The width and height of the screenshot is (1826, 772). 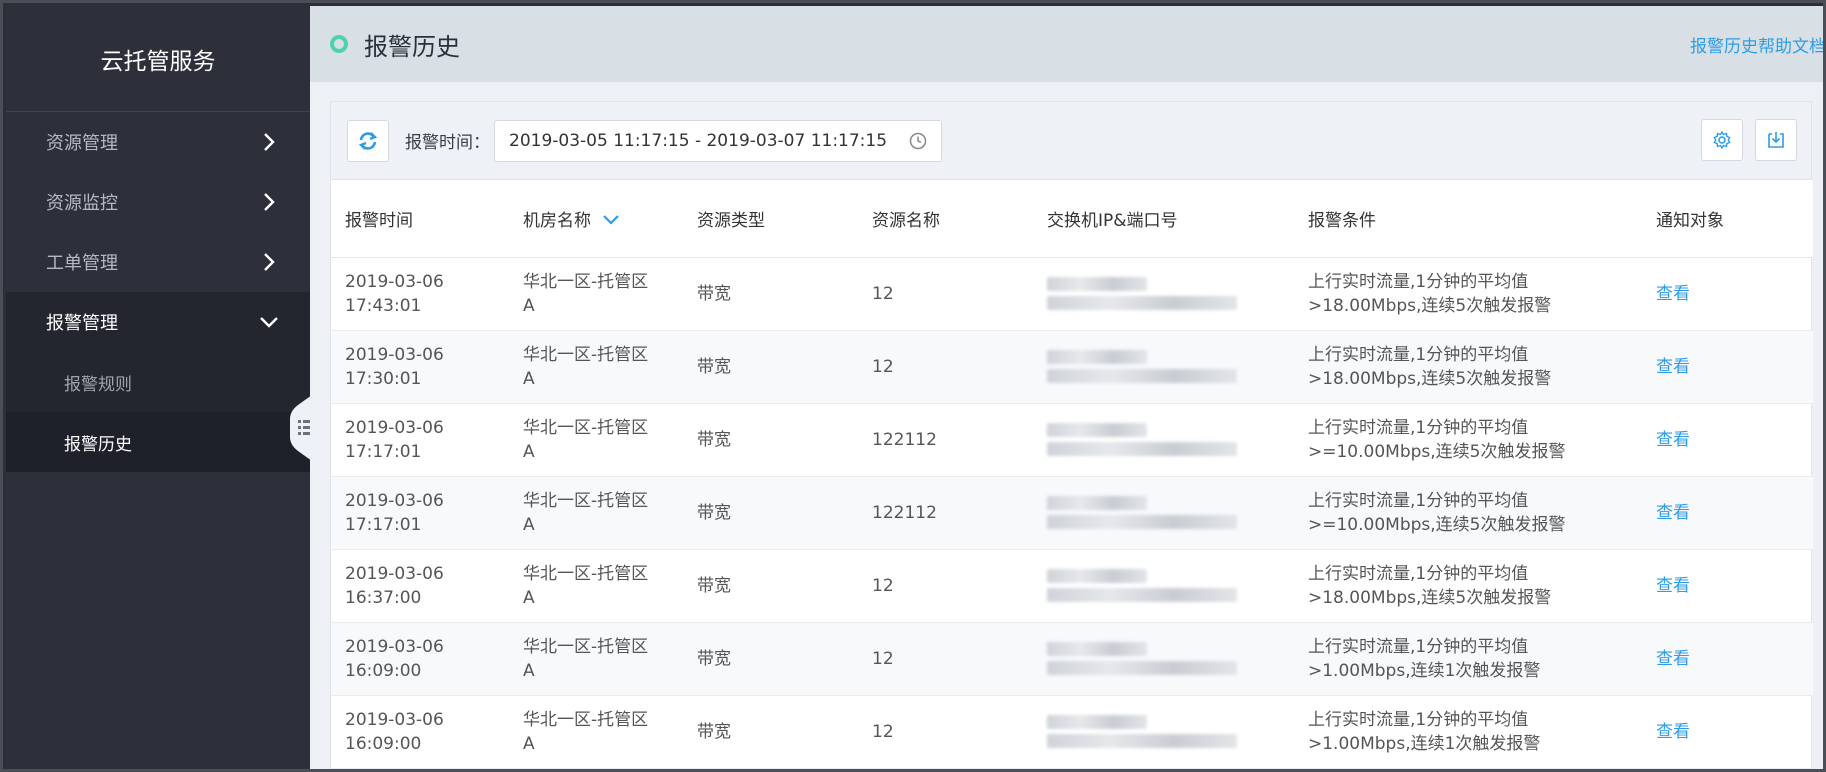 What do you see at coordinates (158, 202) in the screenshot?
I see `sidebar-item-resource-monitoring: 资源监控` at bounding box center [158, 202].